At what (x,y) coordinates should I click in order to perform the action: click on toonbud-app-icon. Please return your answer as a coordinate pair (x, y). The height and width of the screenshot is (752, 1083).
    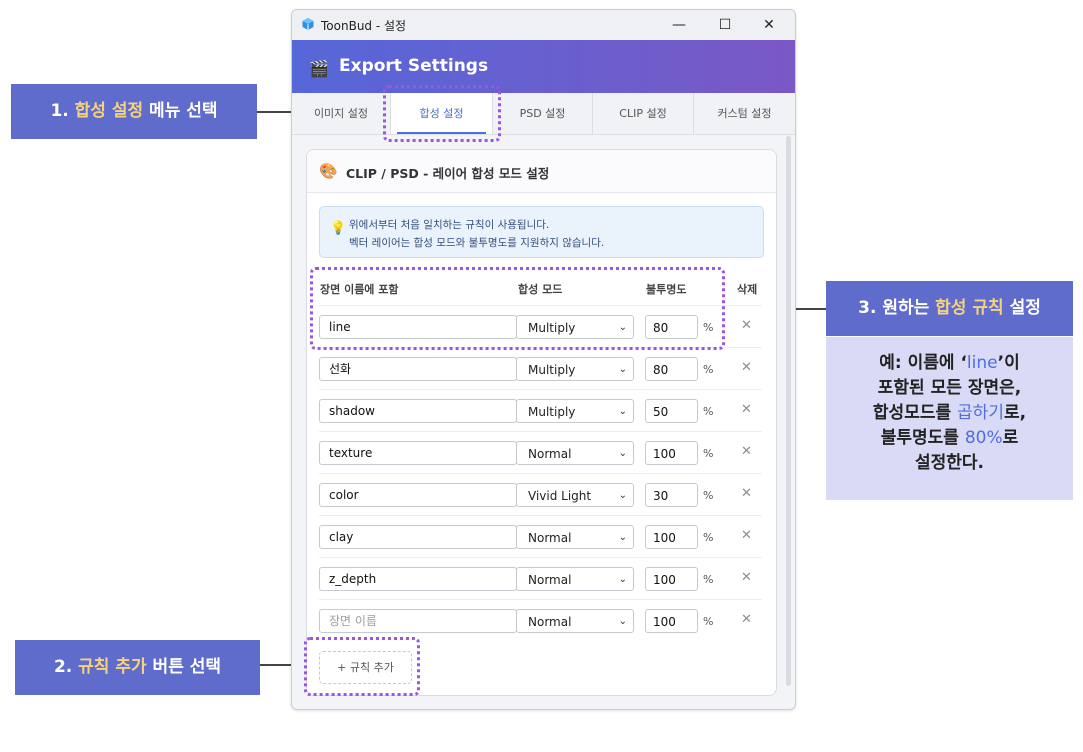
    Looking at the image, I should click on (308, 24).